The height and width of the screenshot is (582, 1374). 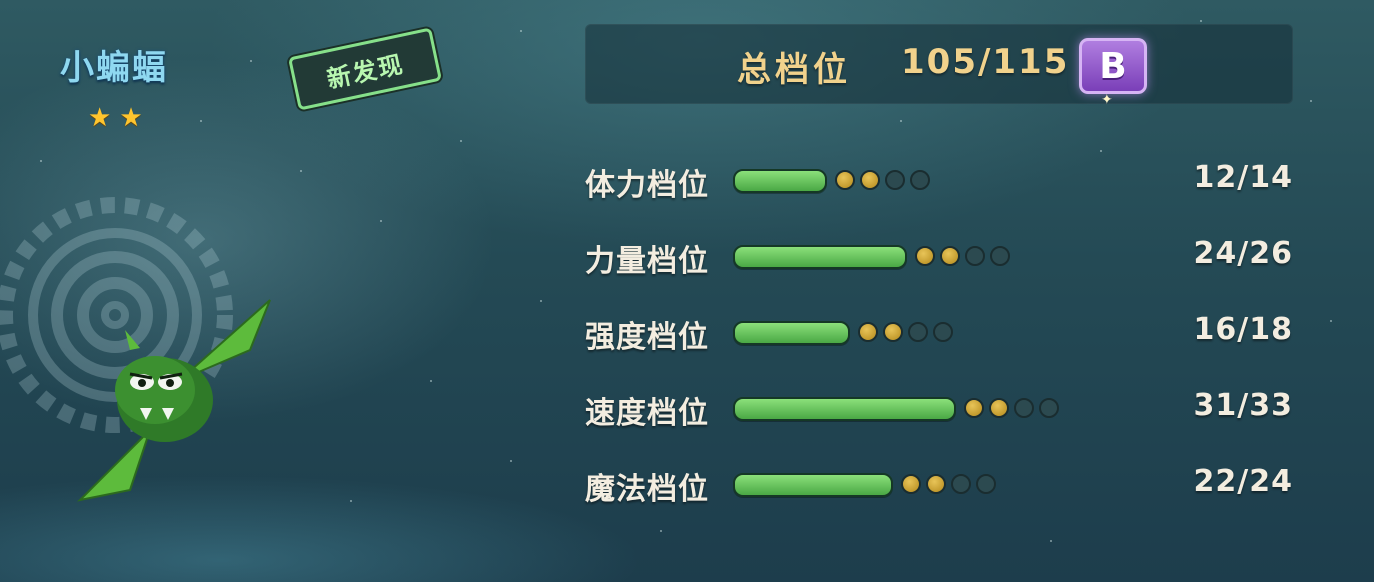 I want to click on total-grade-label: 总档位, so click(x=794, y=70).